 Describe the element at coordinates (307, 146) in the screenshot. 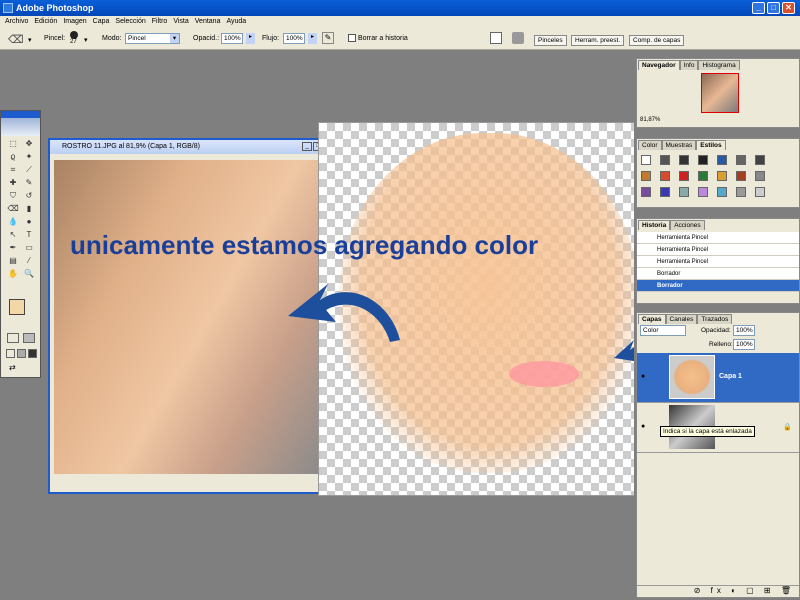

I see `doc-minimize-button: _` at that location.